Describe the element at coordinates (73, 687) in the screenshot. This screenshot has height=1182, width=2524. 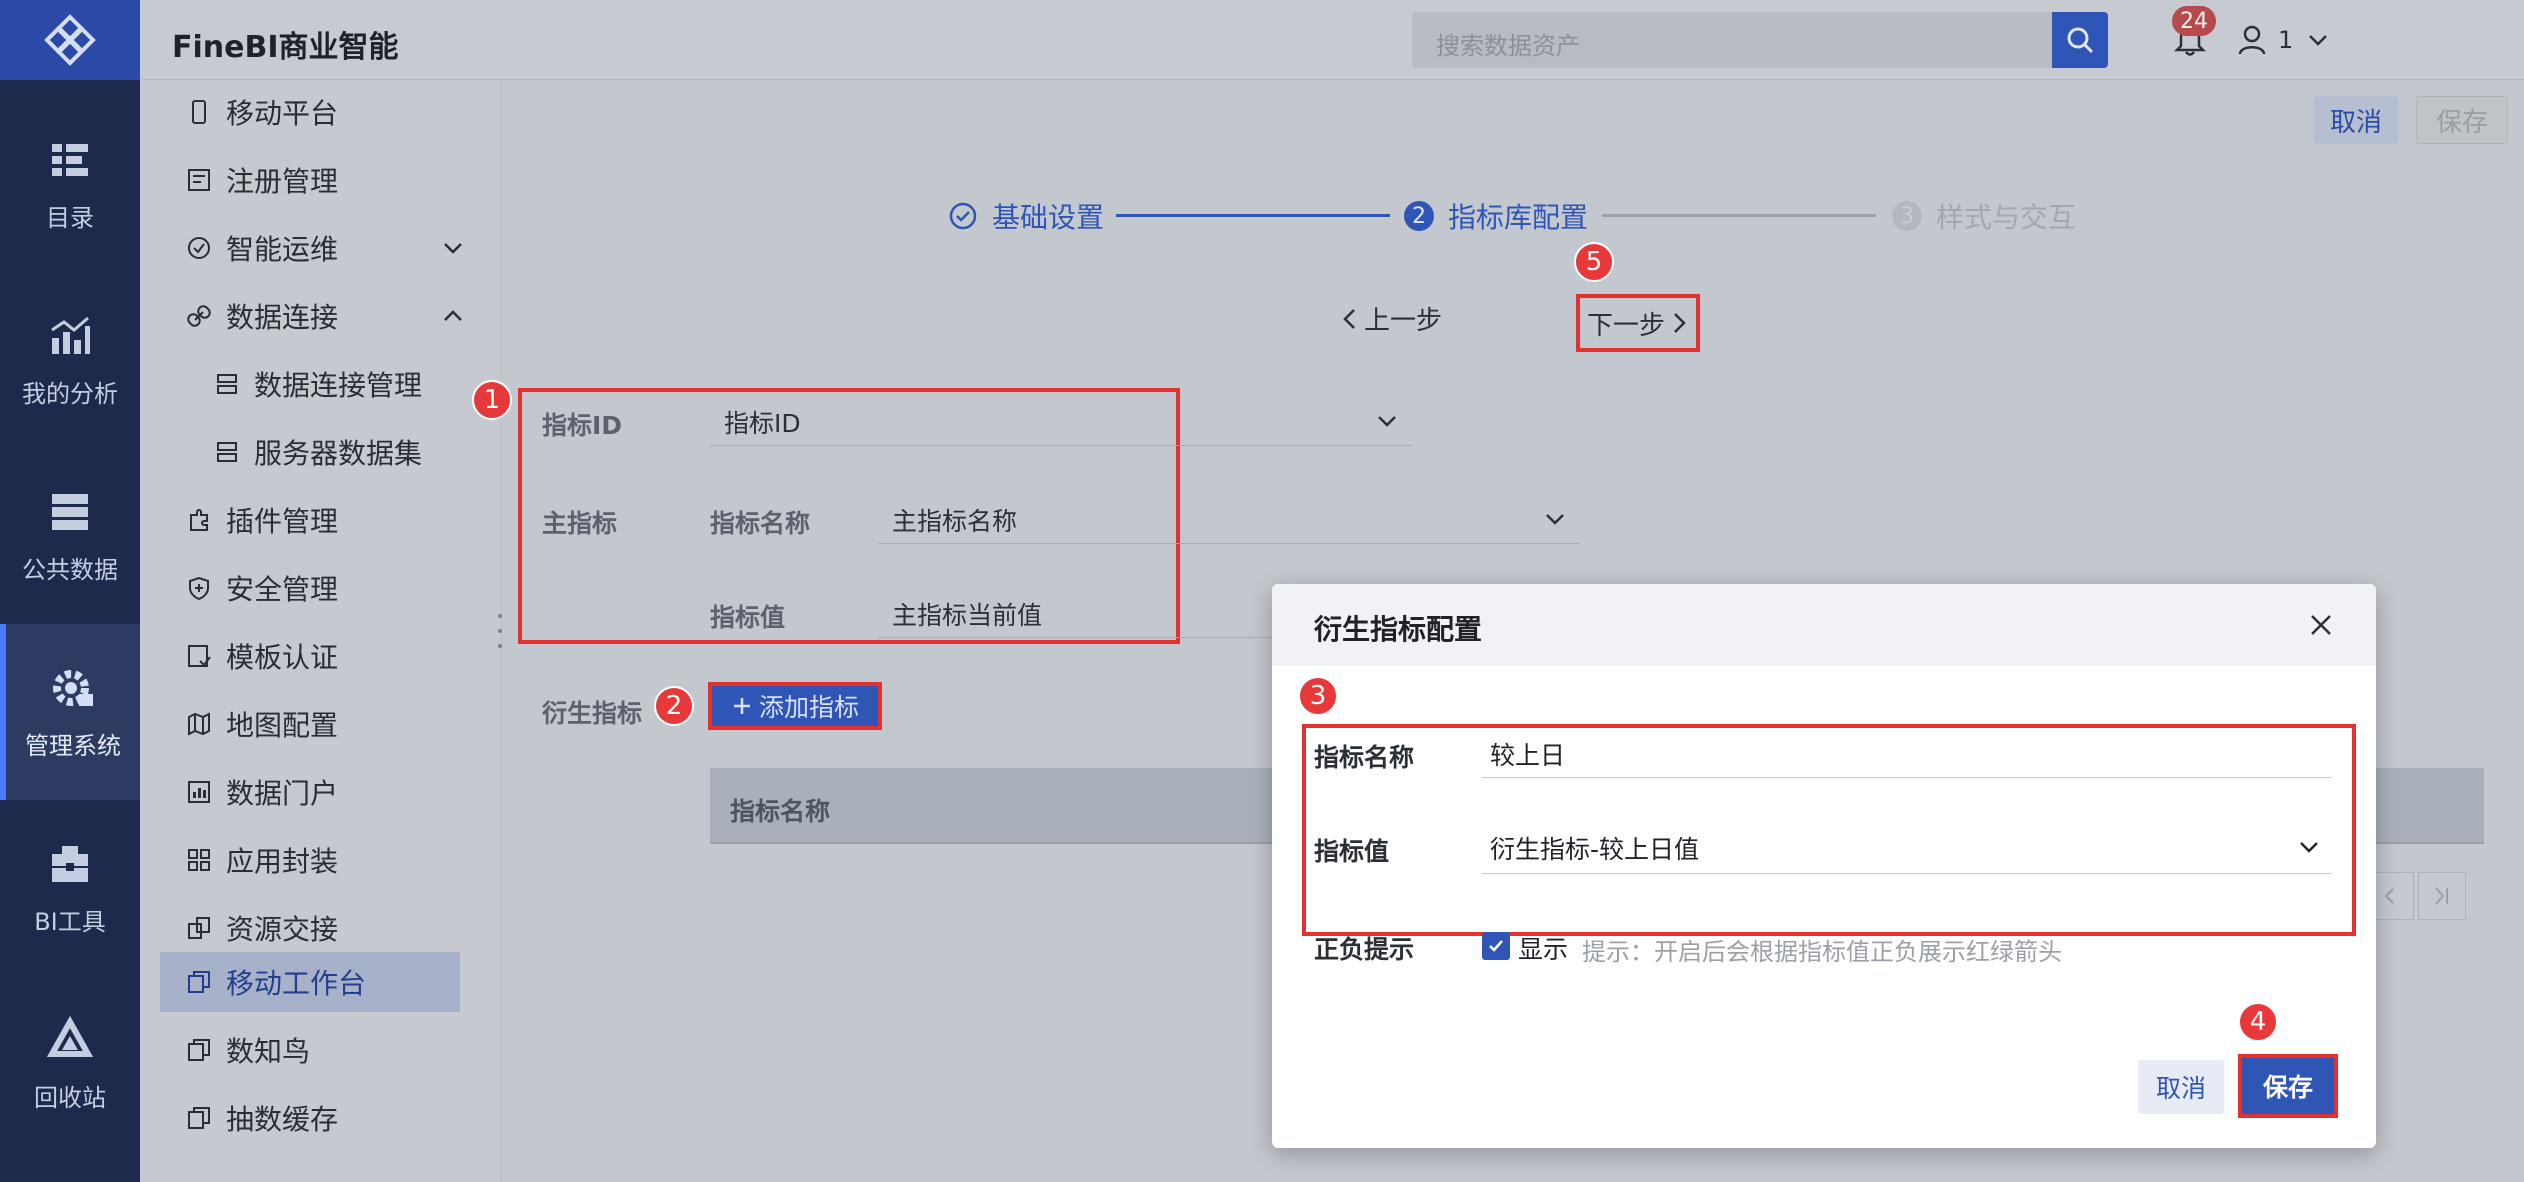
I see `gear-icon` at that location.